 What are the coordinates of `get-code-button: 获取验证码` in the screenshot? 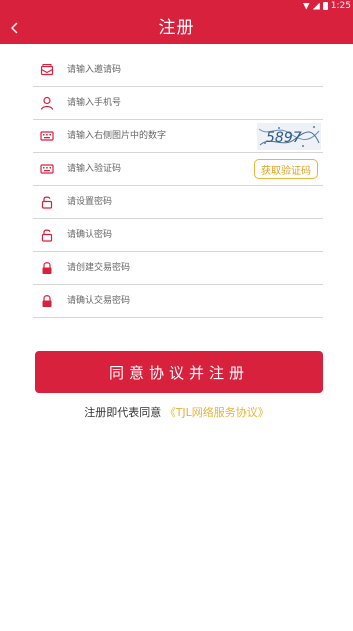 It's located at (286, 169).